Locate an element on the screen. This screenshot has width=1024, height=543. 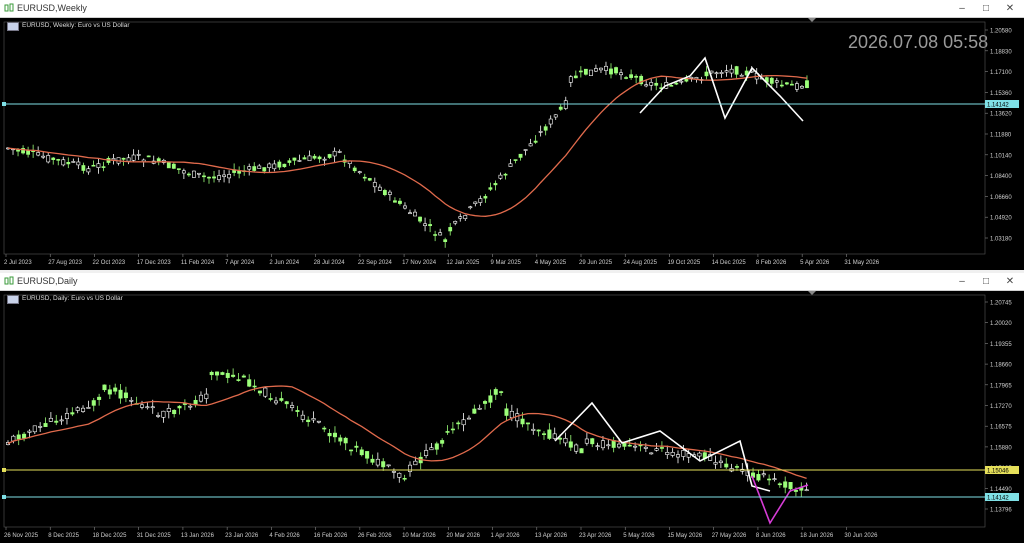
weekly-title-bar: EURUSD,Weekly – □ ✕ is located at coordinates (512, 9).